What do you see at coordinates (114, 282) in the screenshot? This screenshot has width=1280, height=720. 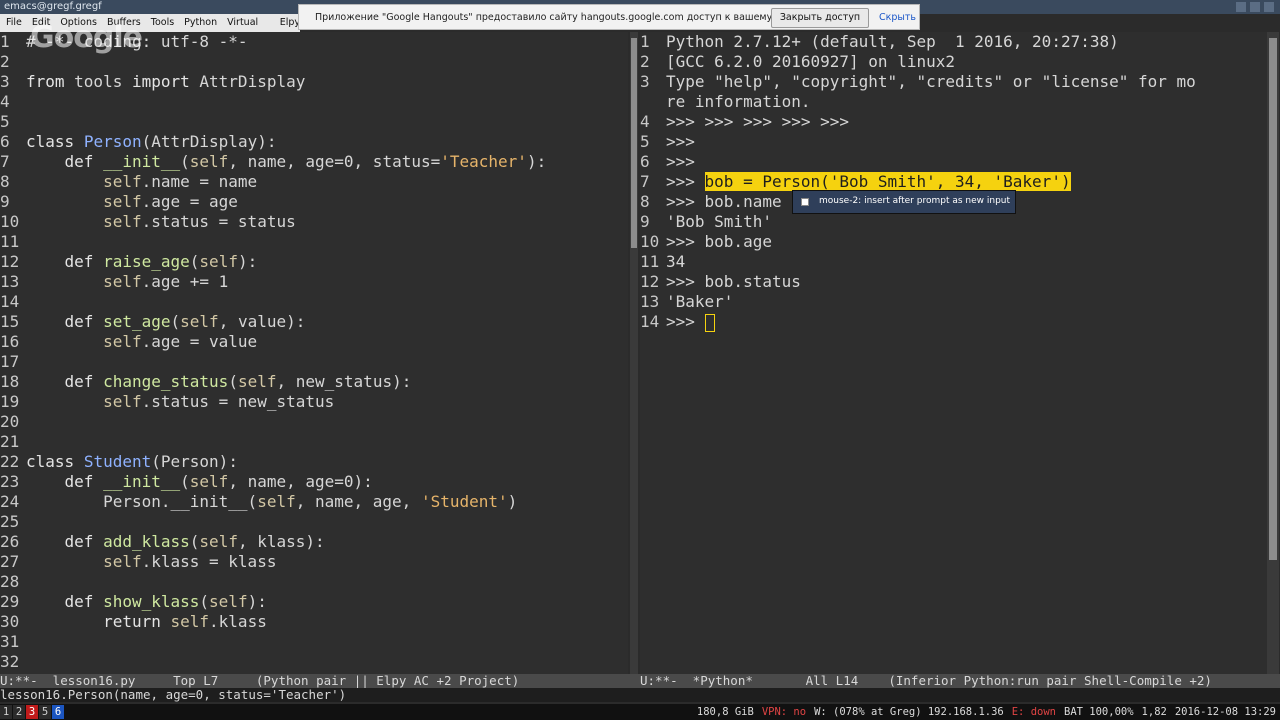 I see `code-line: 13 self.age += 1` at bounding box center [114, 282].